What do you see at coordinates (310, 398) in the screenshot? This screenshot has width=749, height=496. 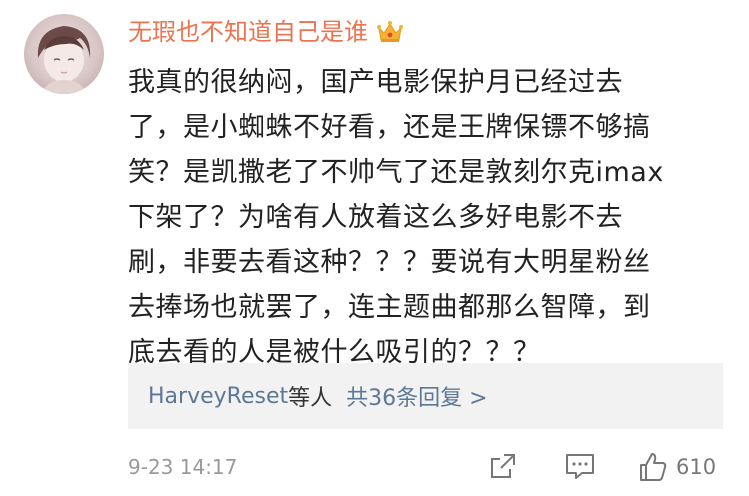 I see `reply-users-suffix: 等人` at bounding box center [310, 398].